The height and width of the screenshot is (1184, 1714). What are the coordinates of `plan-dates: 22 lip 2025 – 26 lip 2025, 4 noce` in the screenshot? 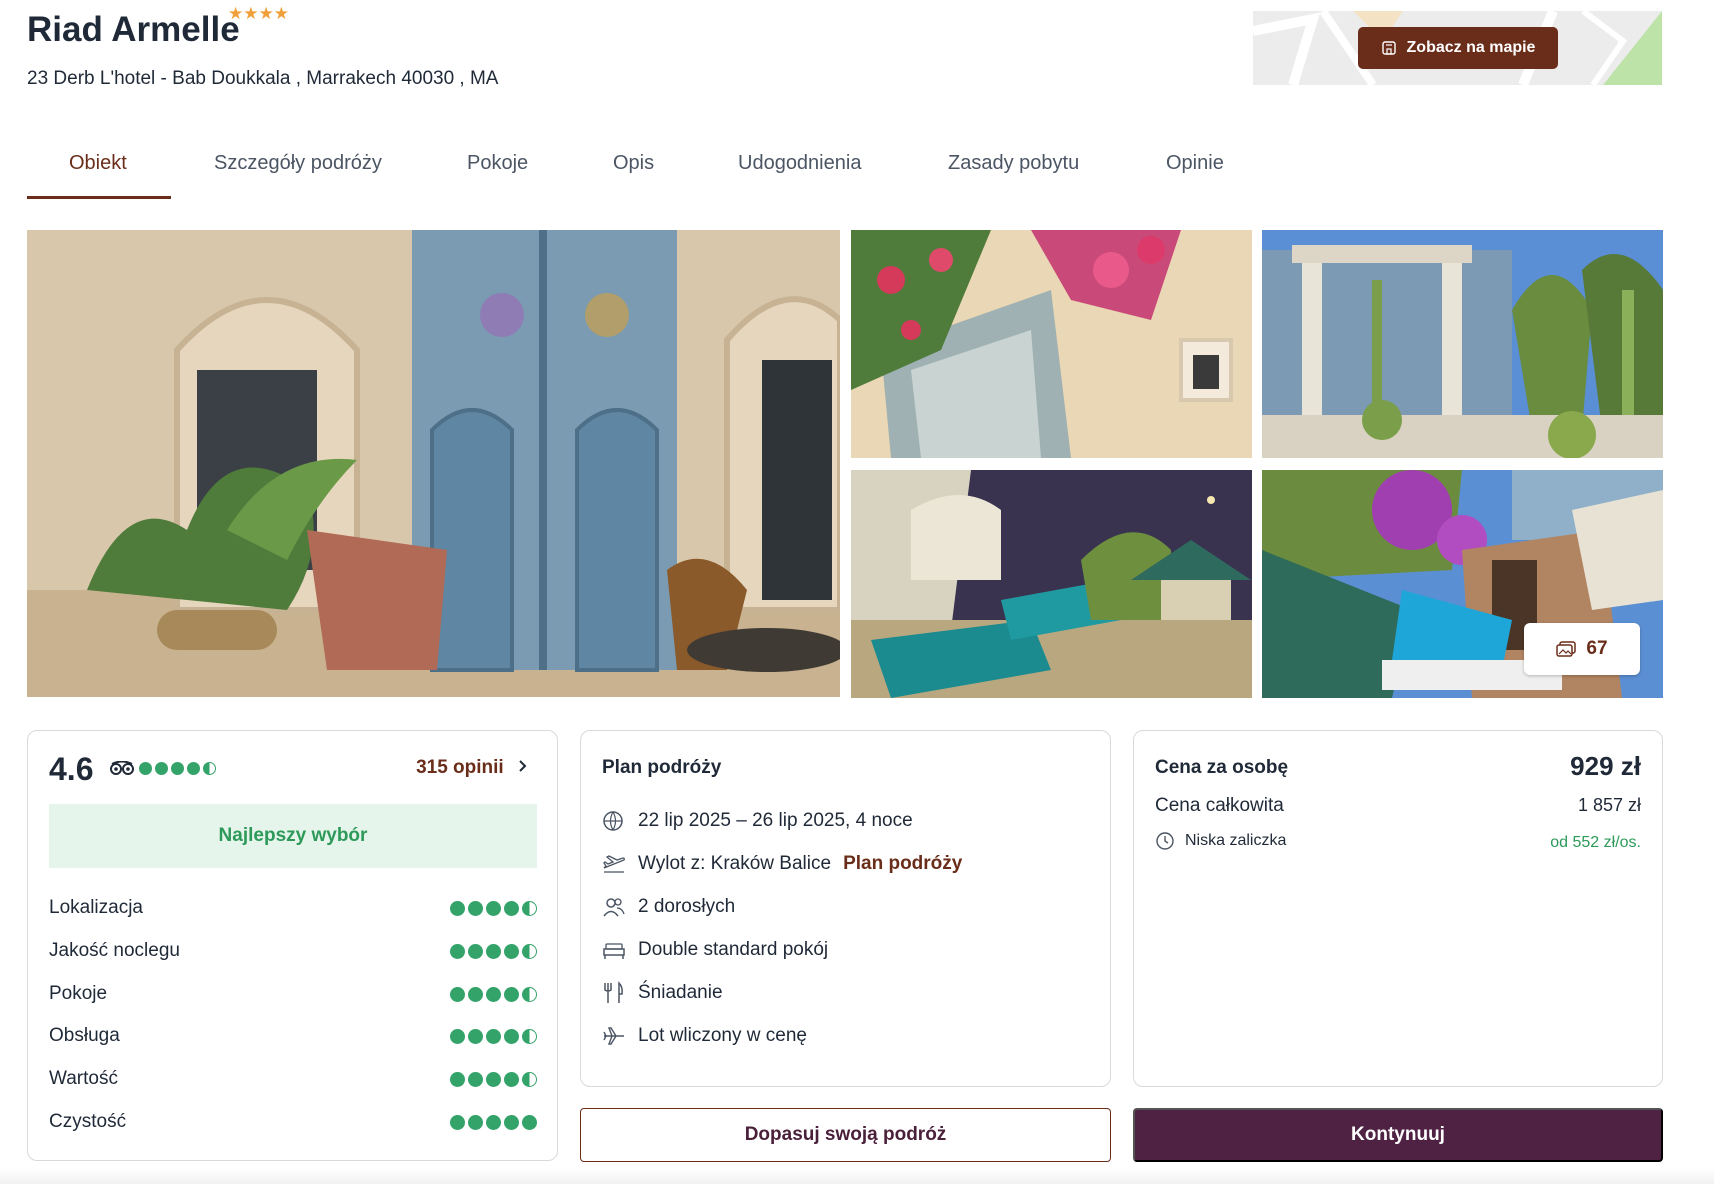 It's located at (775, 820).